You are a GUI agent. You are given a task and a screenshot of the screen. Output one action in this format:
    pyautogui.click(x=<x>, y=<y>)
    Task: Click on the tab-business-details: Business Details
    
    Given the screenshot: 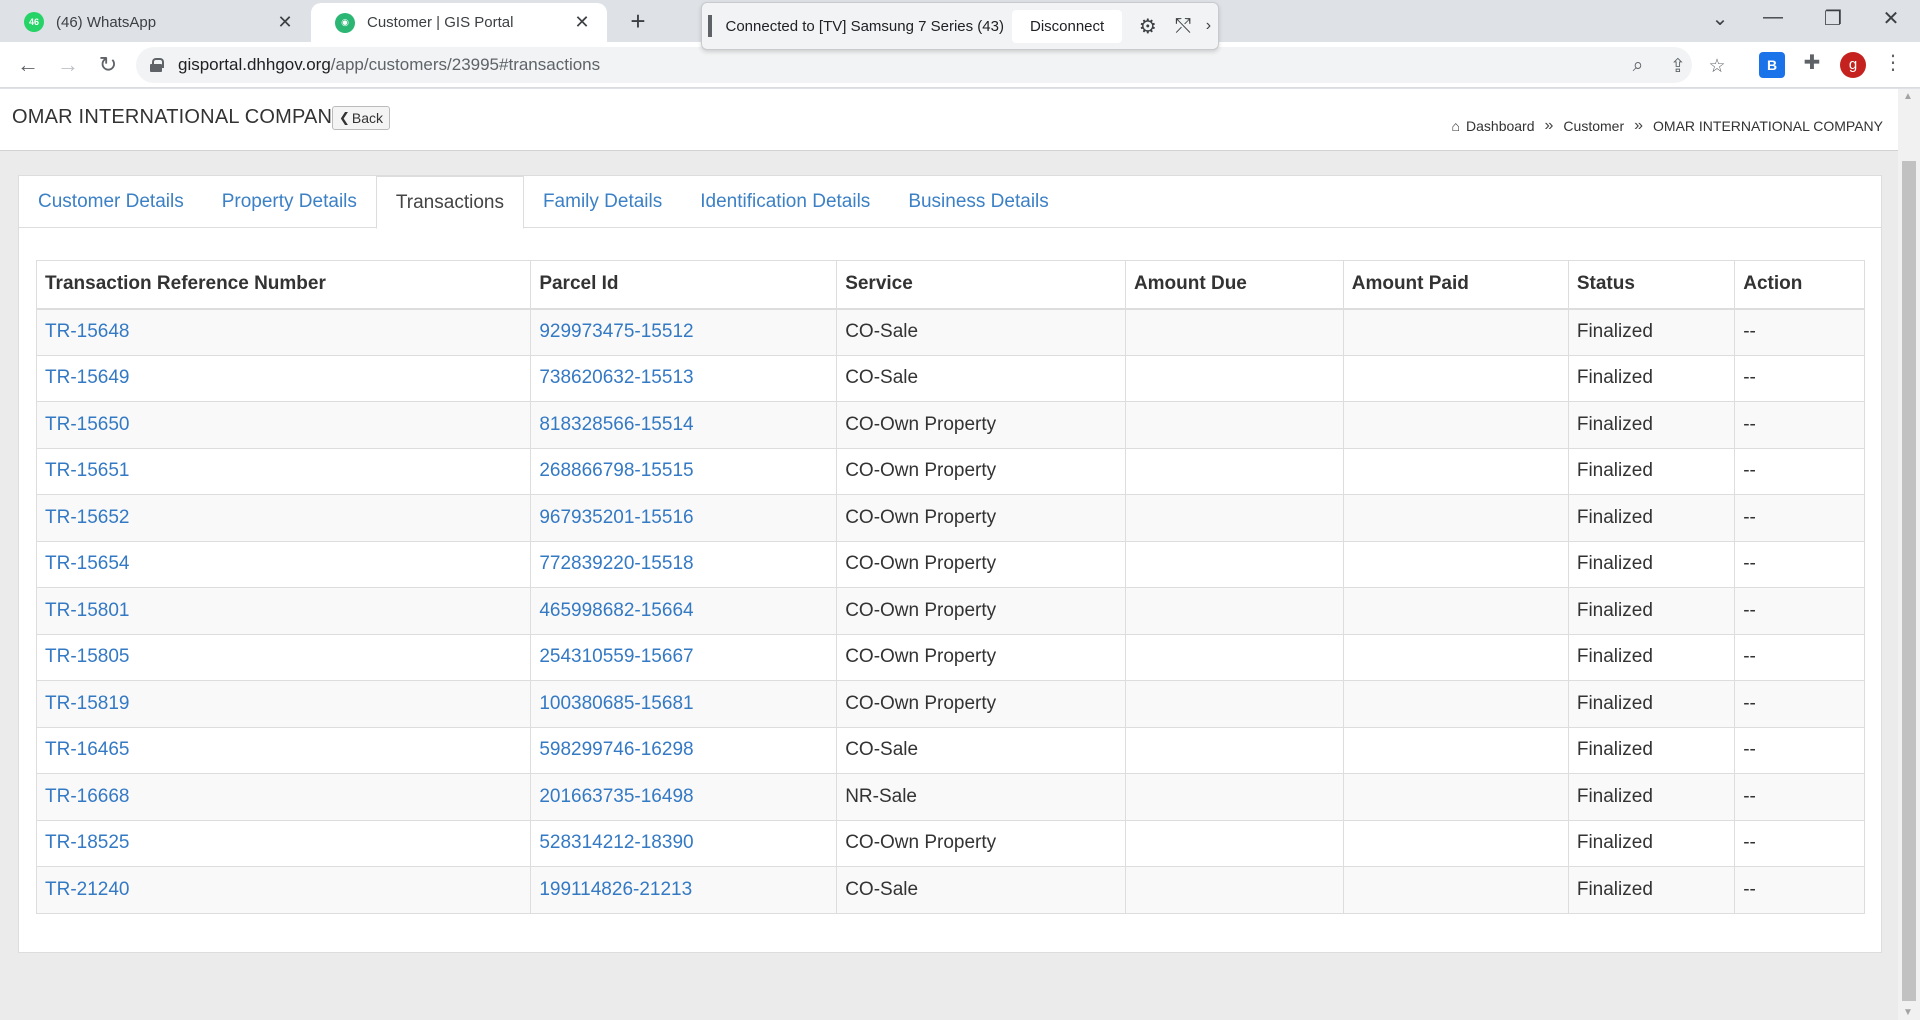 What is the action you would take?
    pyautogui.click(x=978, y=202)
    